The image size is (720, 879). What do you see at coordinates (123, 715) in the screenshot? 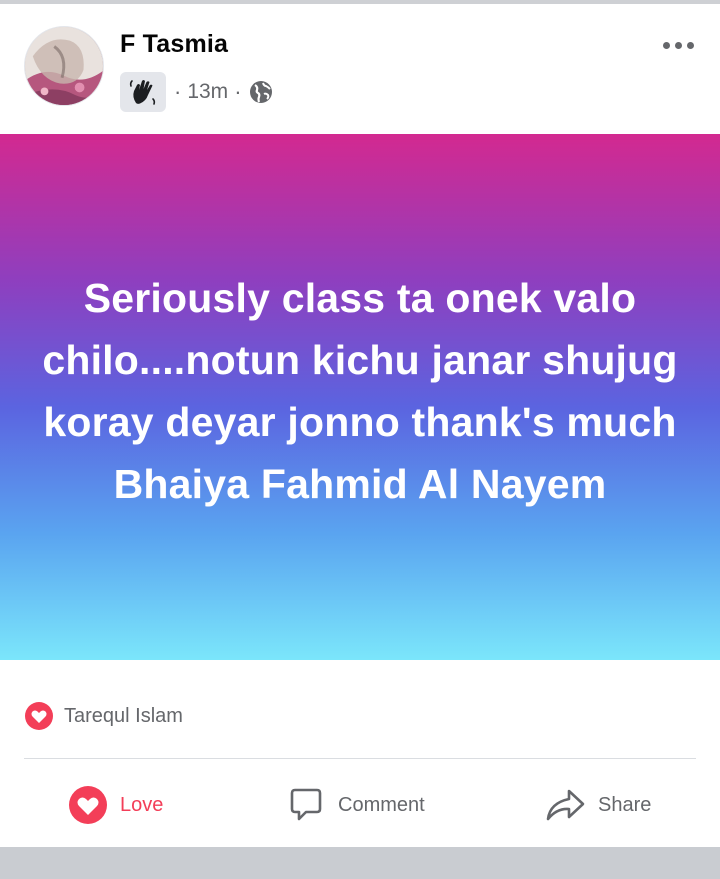
I see `reactor-names: Tarequl Islam` at bounding box center [123, 715].